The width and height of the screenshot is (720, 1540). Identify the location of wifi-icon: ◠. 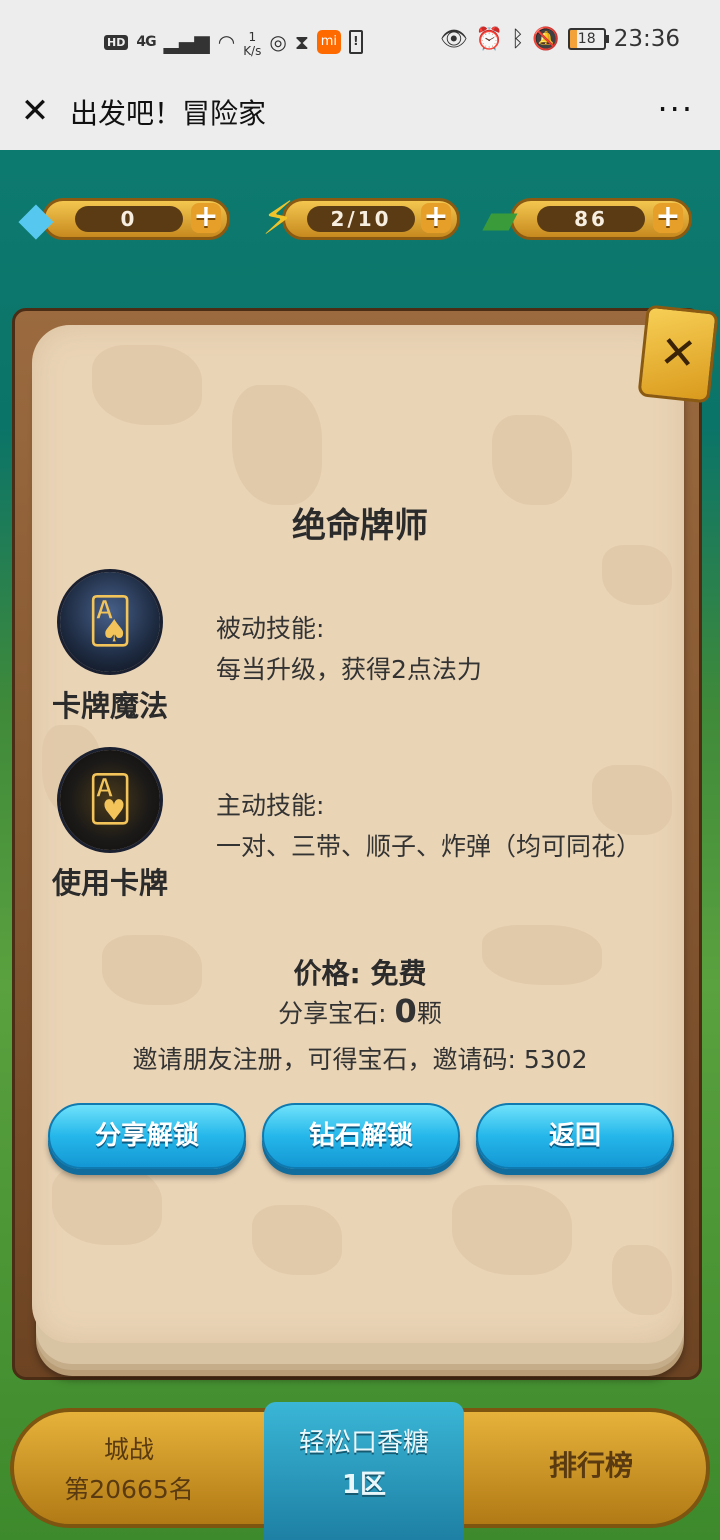
(226, 42).